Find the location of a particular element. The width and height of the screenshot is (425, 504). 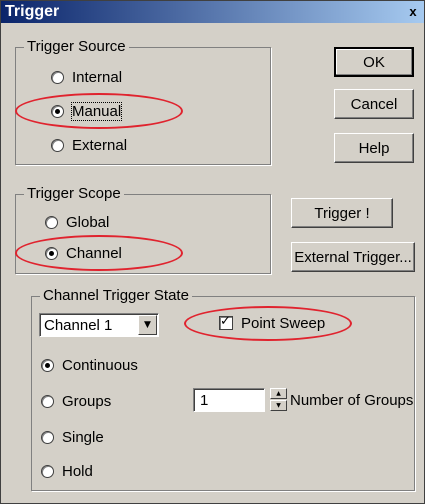

radio-source-external: External is located at coordinates (89, 145).